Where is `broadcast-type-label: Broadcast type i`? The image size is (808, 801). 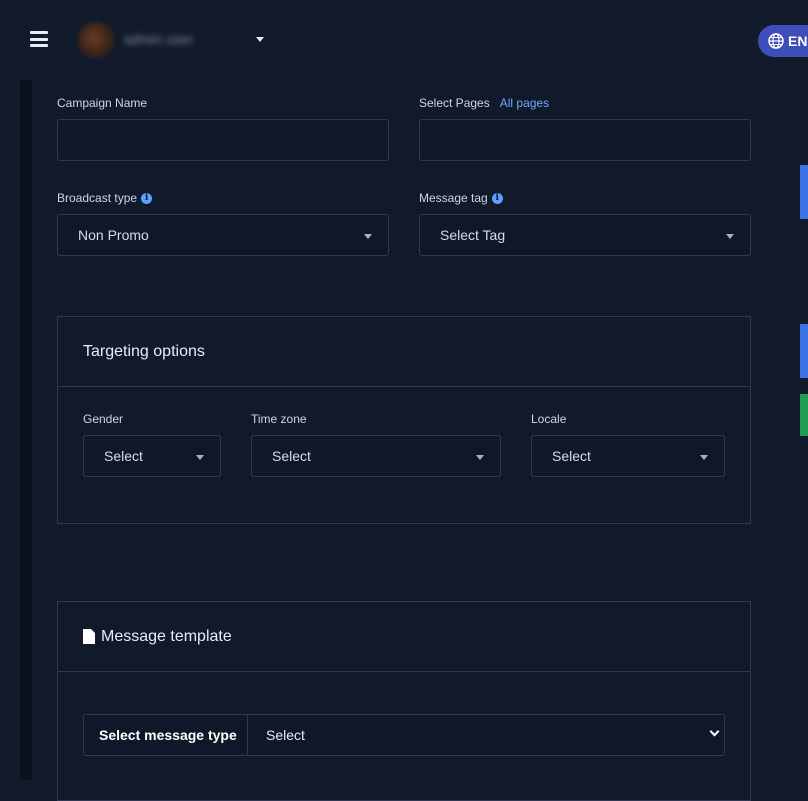
broadcast-type-label: Broadcast type i is located at coordinates (105, 198).